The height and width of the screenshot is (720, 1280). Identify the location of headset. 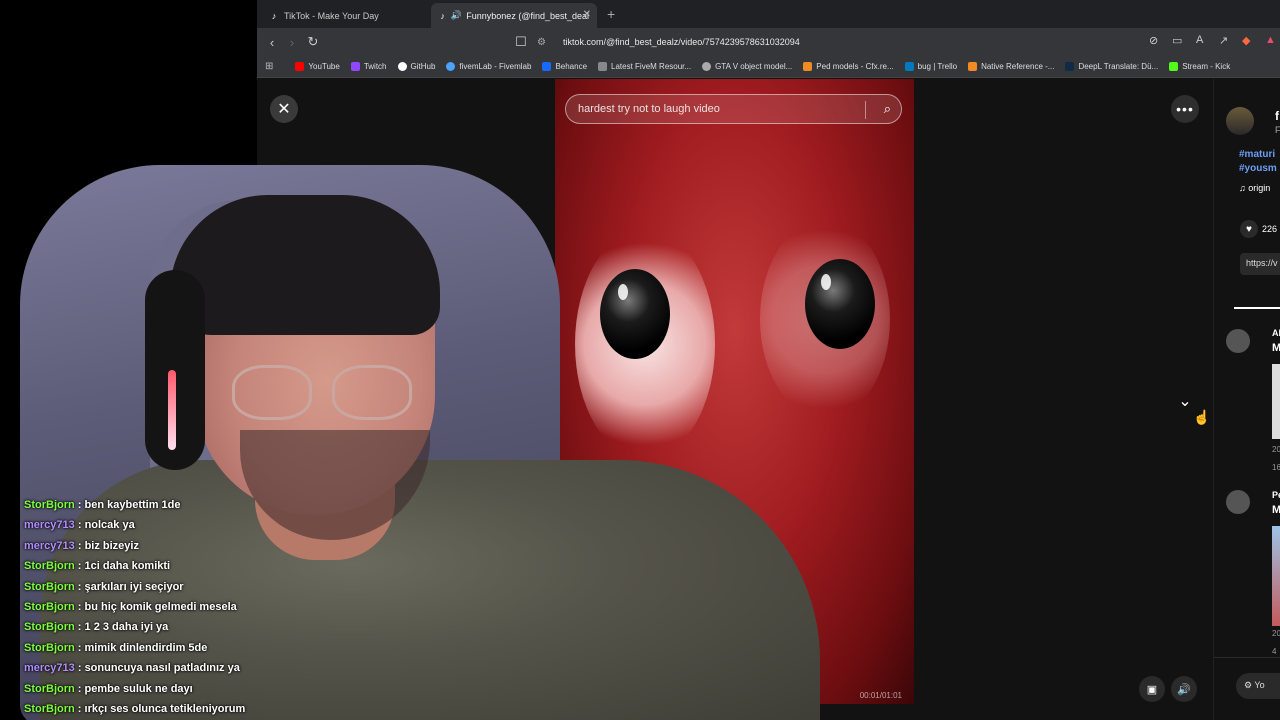
(175, 370).